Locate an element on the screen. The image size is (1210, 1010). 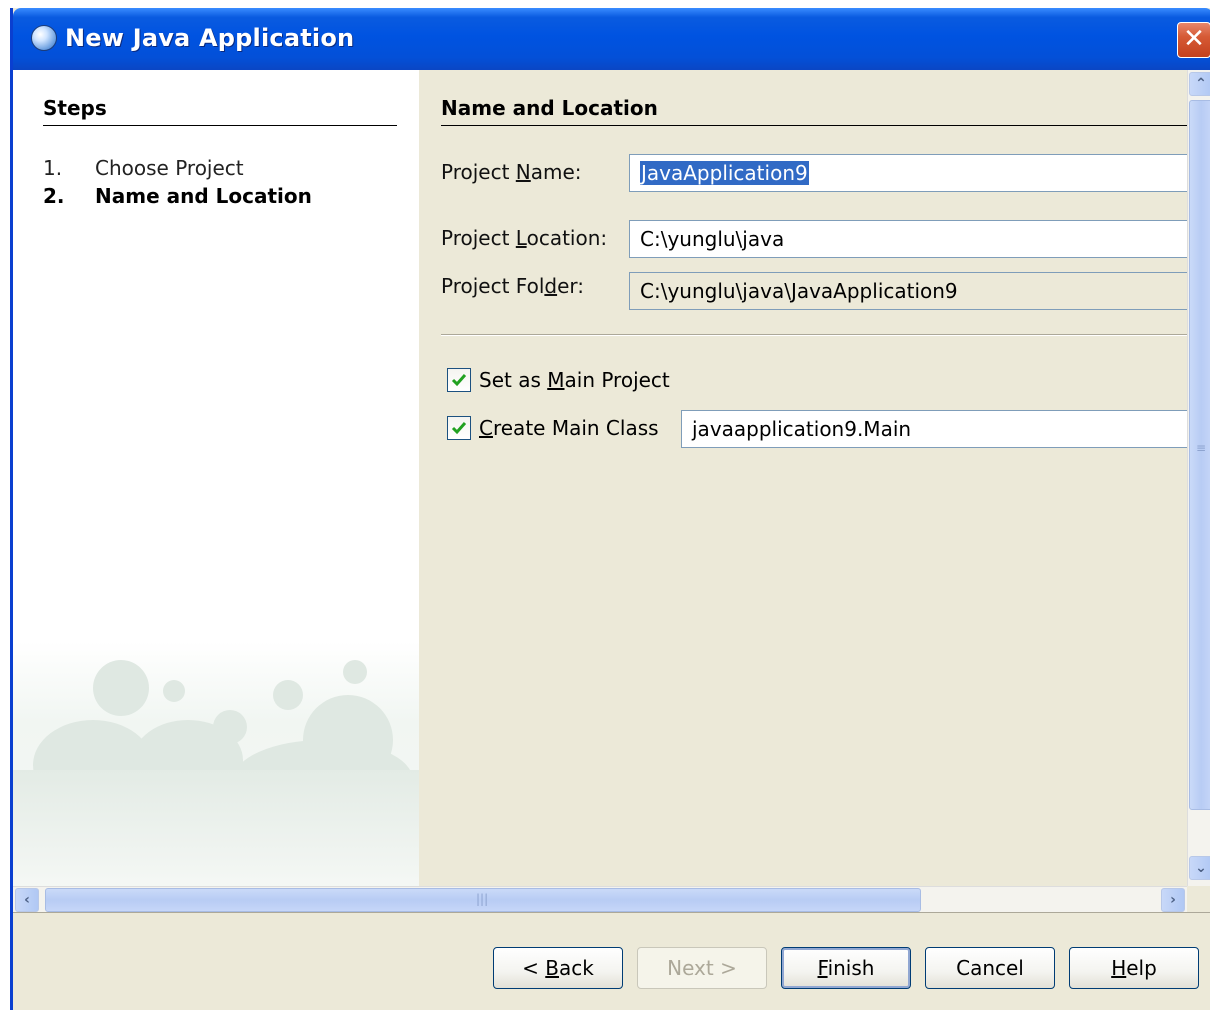
vertical-scroll-thumb: ≡ is located at coordinates (1199, 455).